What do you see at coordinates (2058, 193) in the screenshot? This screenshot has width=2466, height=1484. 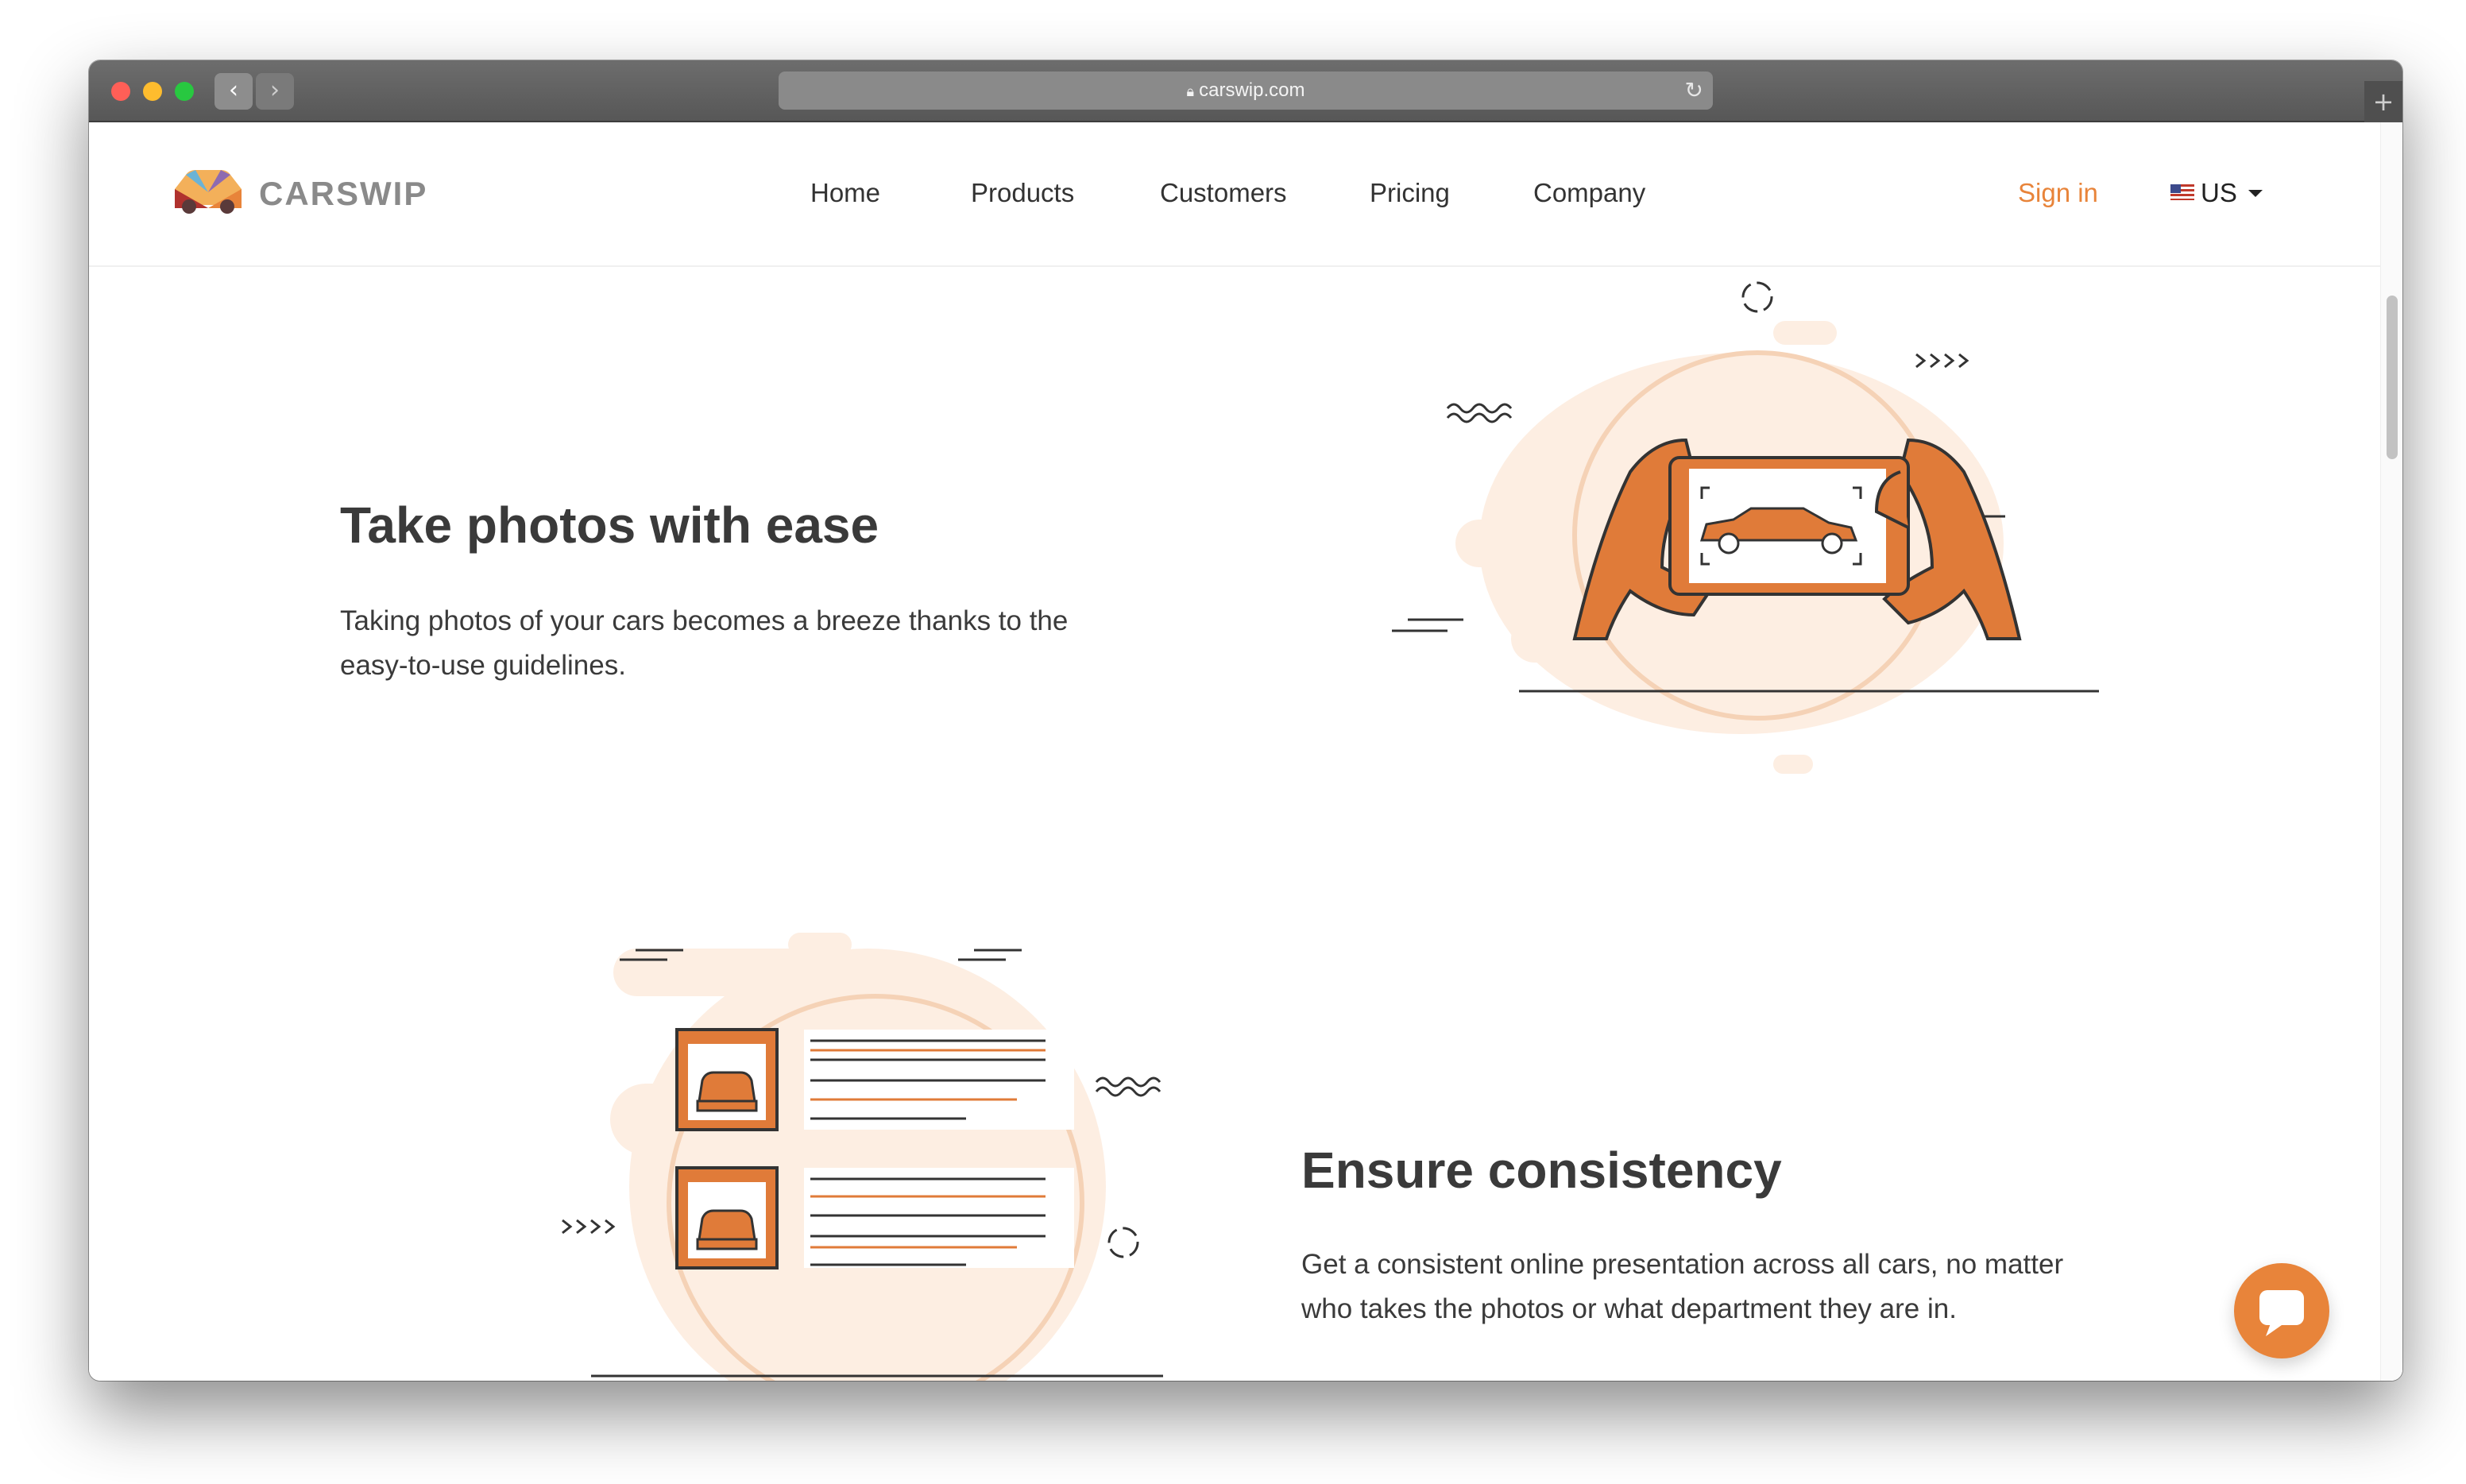 I see `sign-in-link: Sign in` at bounding box center [2058, 193].